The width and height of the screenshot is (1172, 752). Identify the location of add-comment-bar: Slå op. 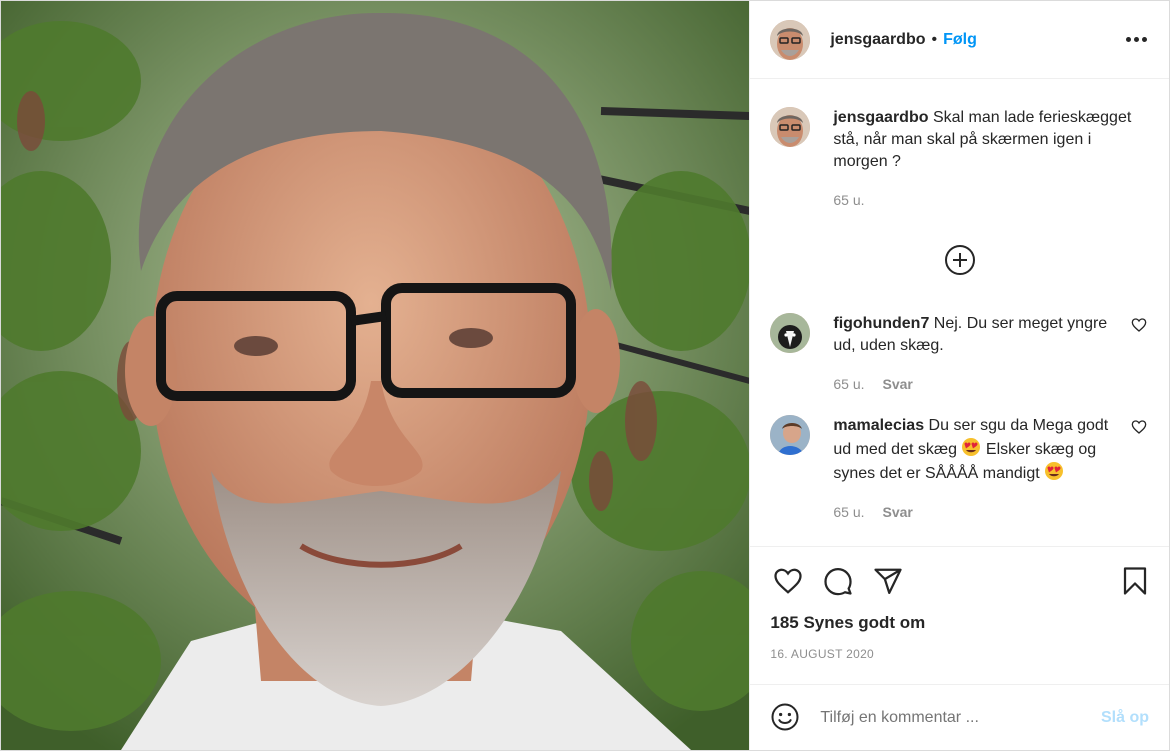
(959, 717).